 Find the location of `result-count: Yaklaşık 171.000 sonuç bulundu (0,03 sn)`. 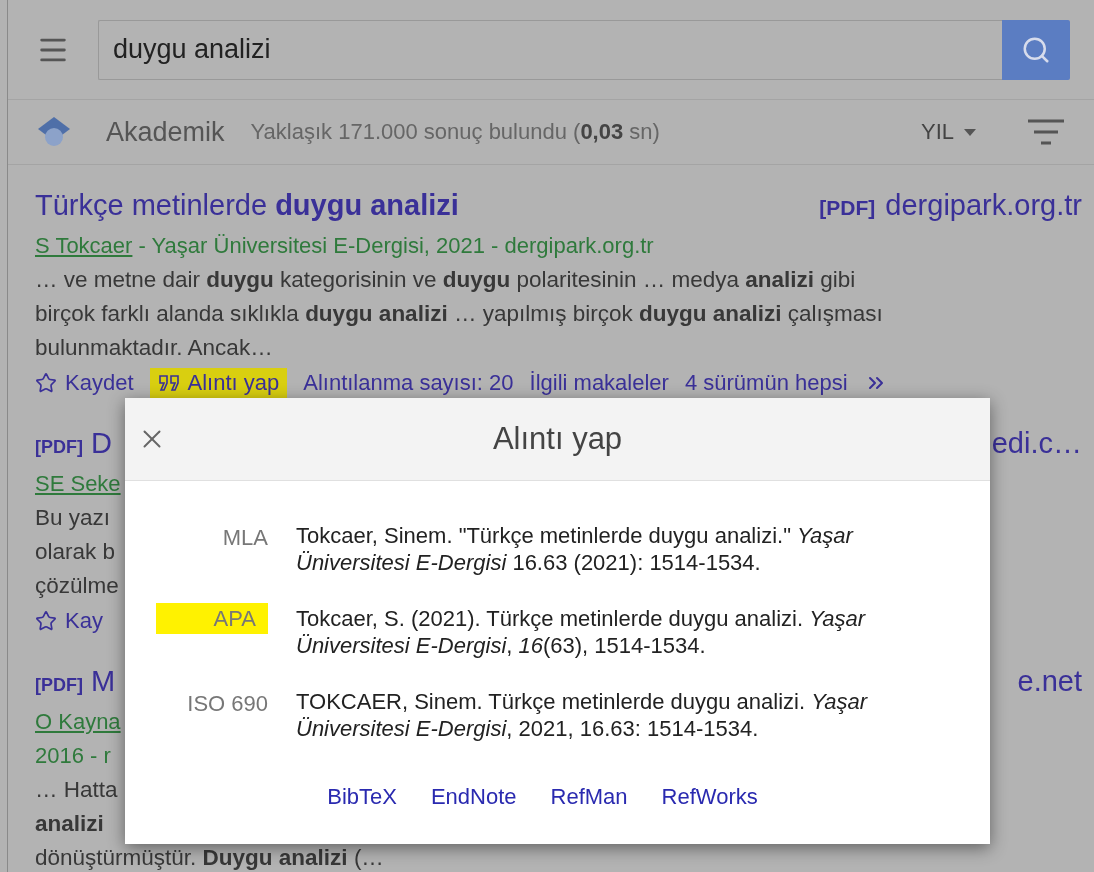

result-count: Yaklaşık 171.000 sonuç bulundu (0,03 sn) is located at coordinates (455, 132).